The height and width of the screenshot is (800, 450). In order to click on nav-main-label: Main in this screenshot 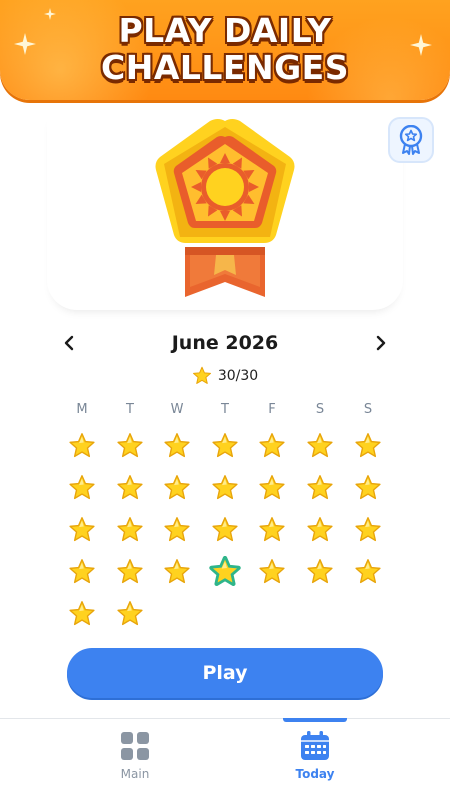, I will do `click(135, 774)`.